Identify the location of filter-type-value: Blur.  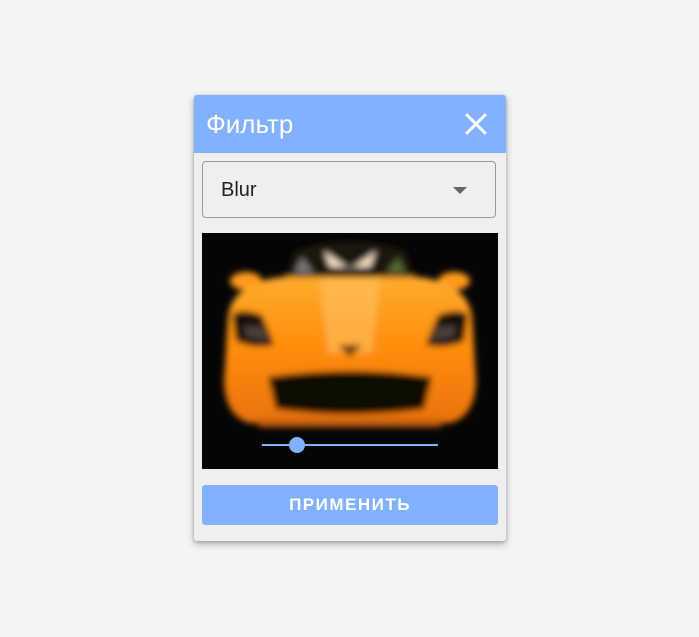
(239, 190).